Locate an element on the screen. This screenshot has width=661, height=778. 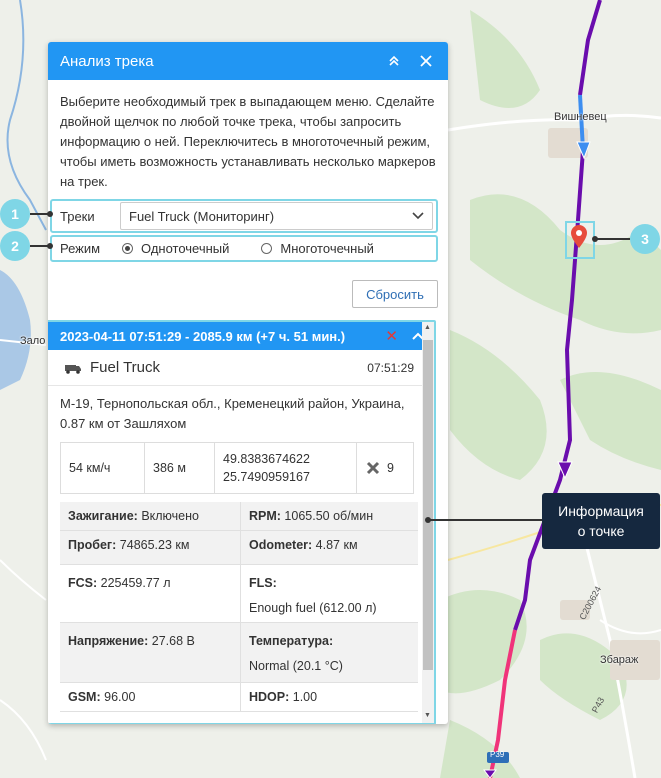
tooltip-line-2: о точке is located at coordinates (601, 531).